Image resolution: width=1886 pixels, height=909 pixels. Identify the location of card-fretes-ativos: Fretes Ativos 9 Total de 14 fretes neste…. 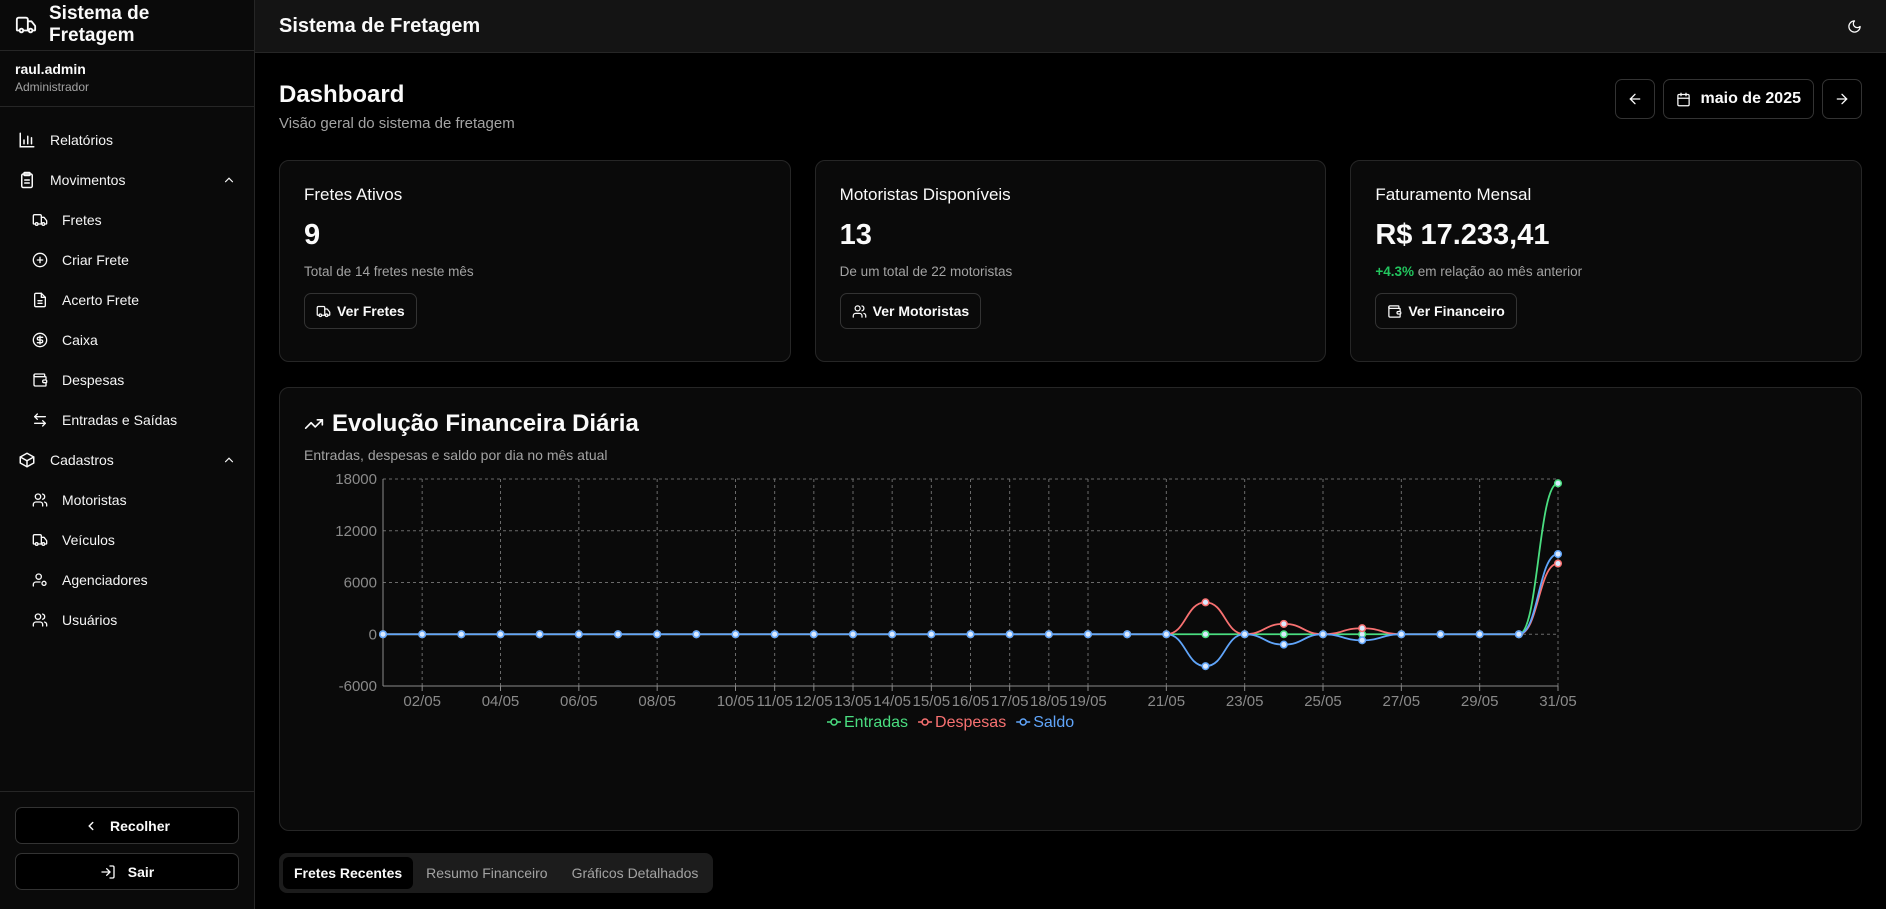
(535, 261).